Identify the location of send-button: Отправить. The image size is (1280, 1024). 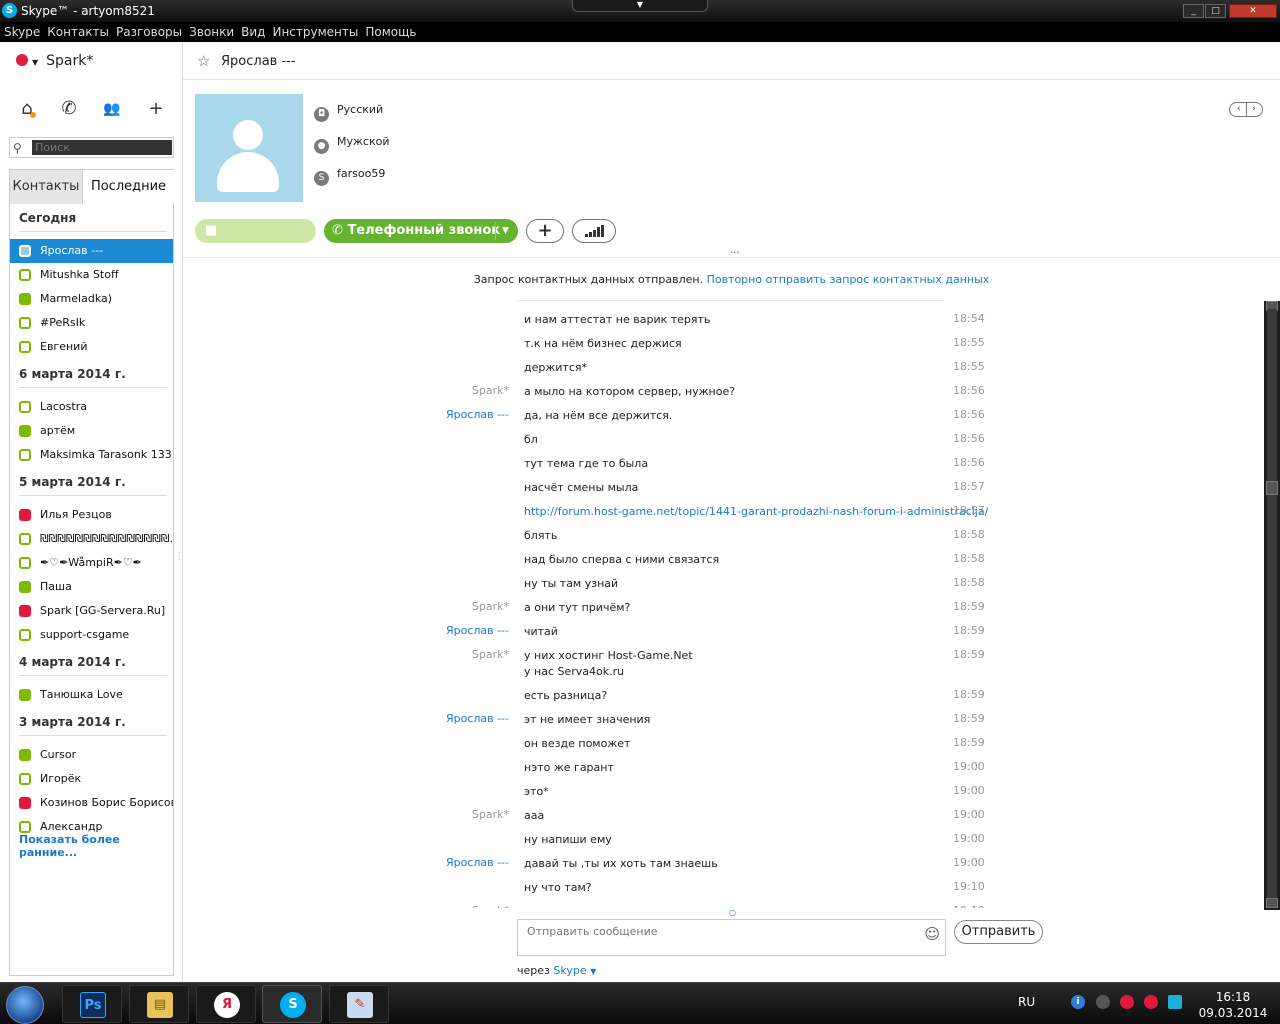
(998, 932).